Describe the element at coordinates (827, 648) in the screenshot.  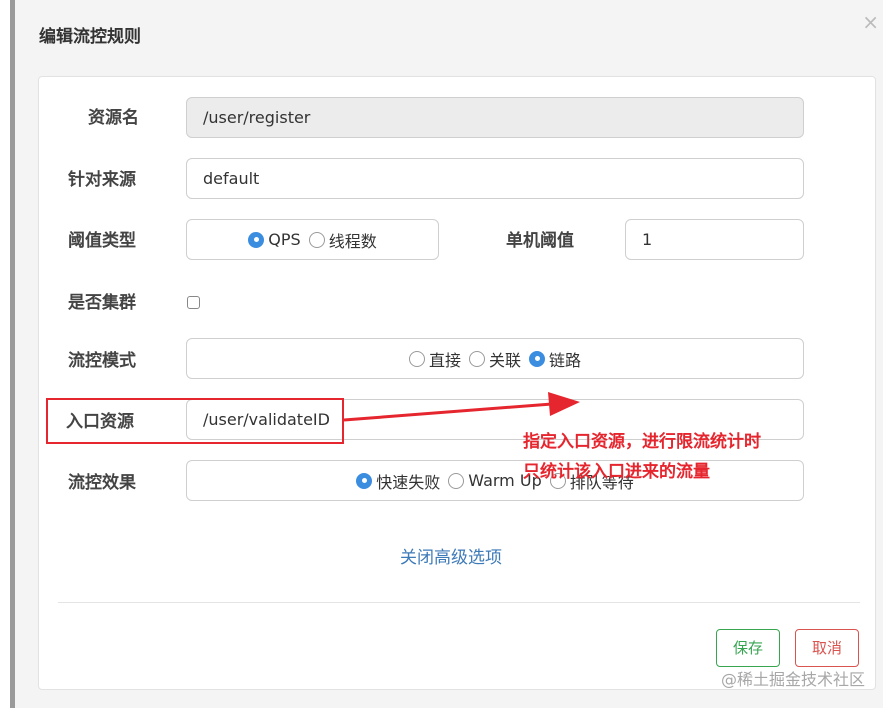
I see `cancel-button: 取消` at that location.